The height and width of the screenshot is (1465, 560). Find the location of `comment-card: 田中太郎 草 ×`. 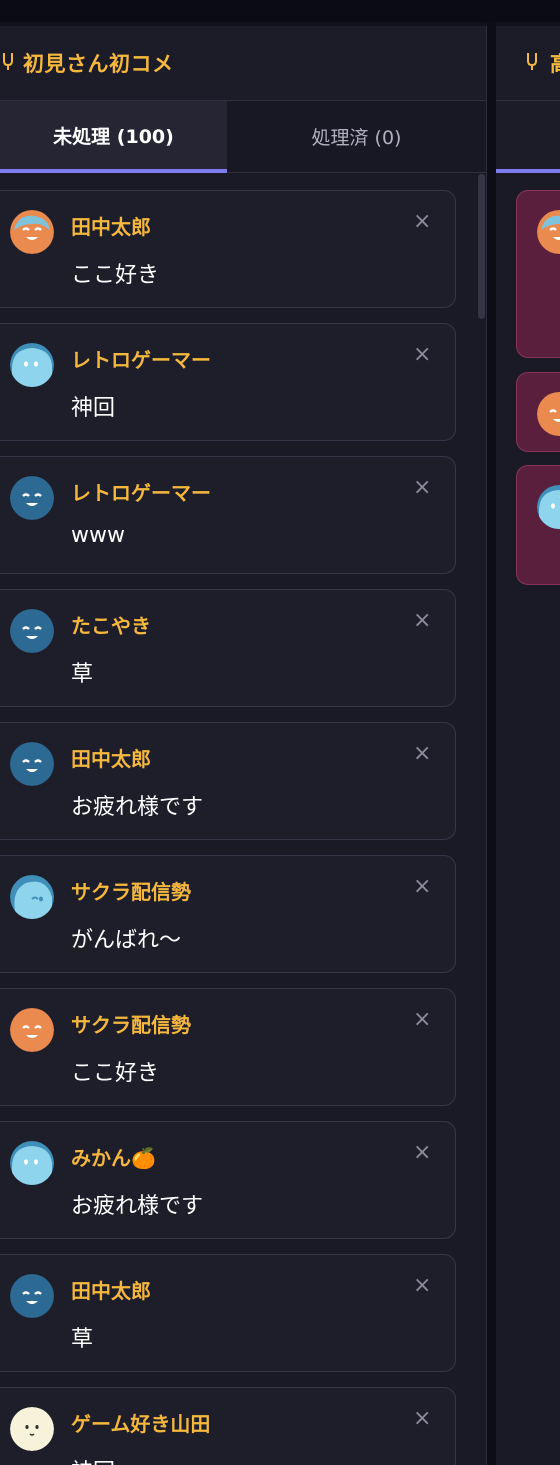

comment-card: 田中太郎 草 × is located at coordinates (228, 1313).